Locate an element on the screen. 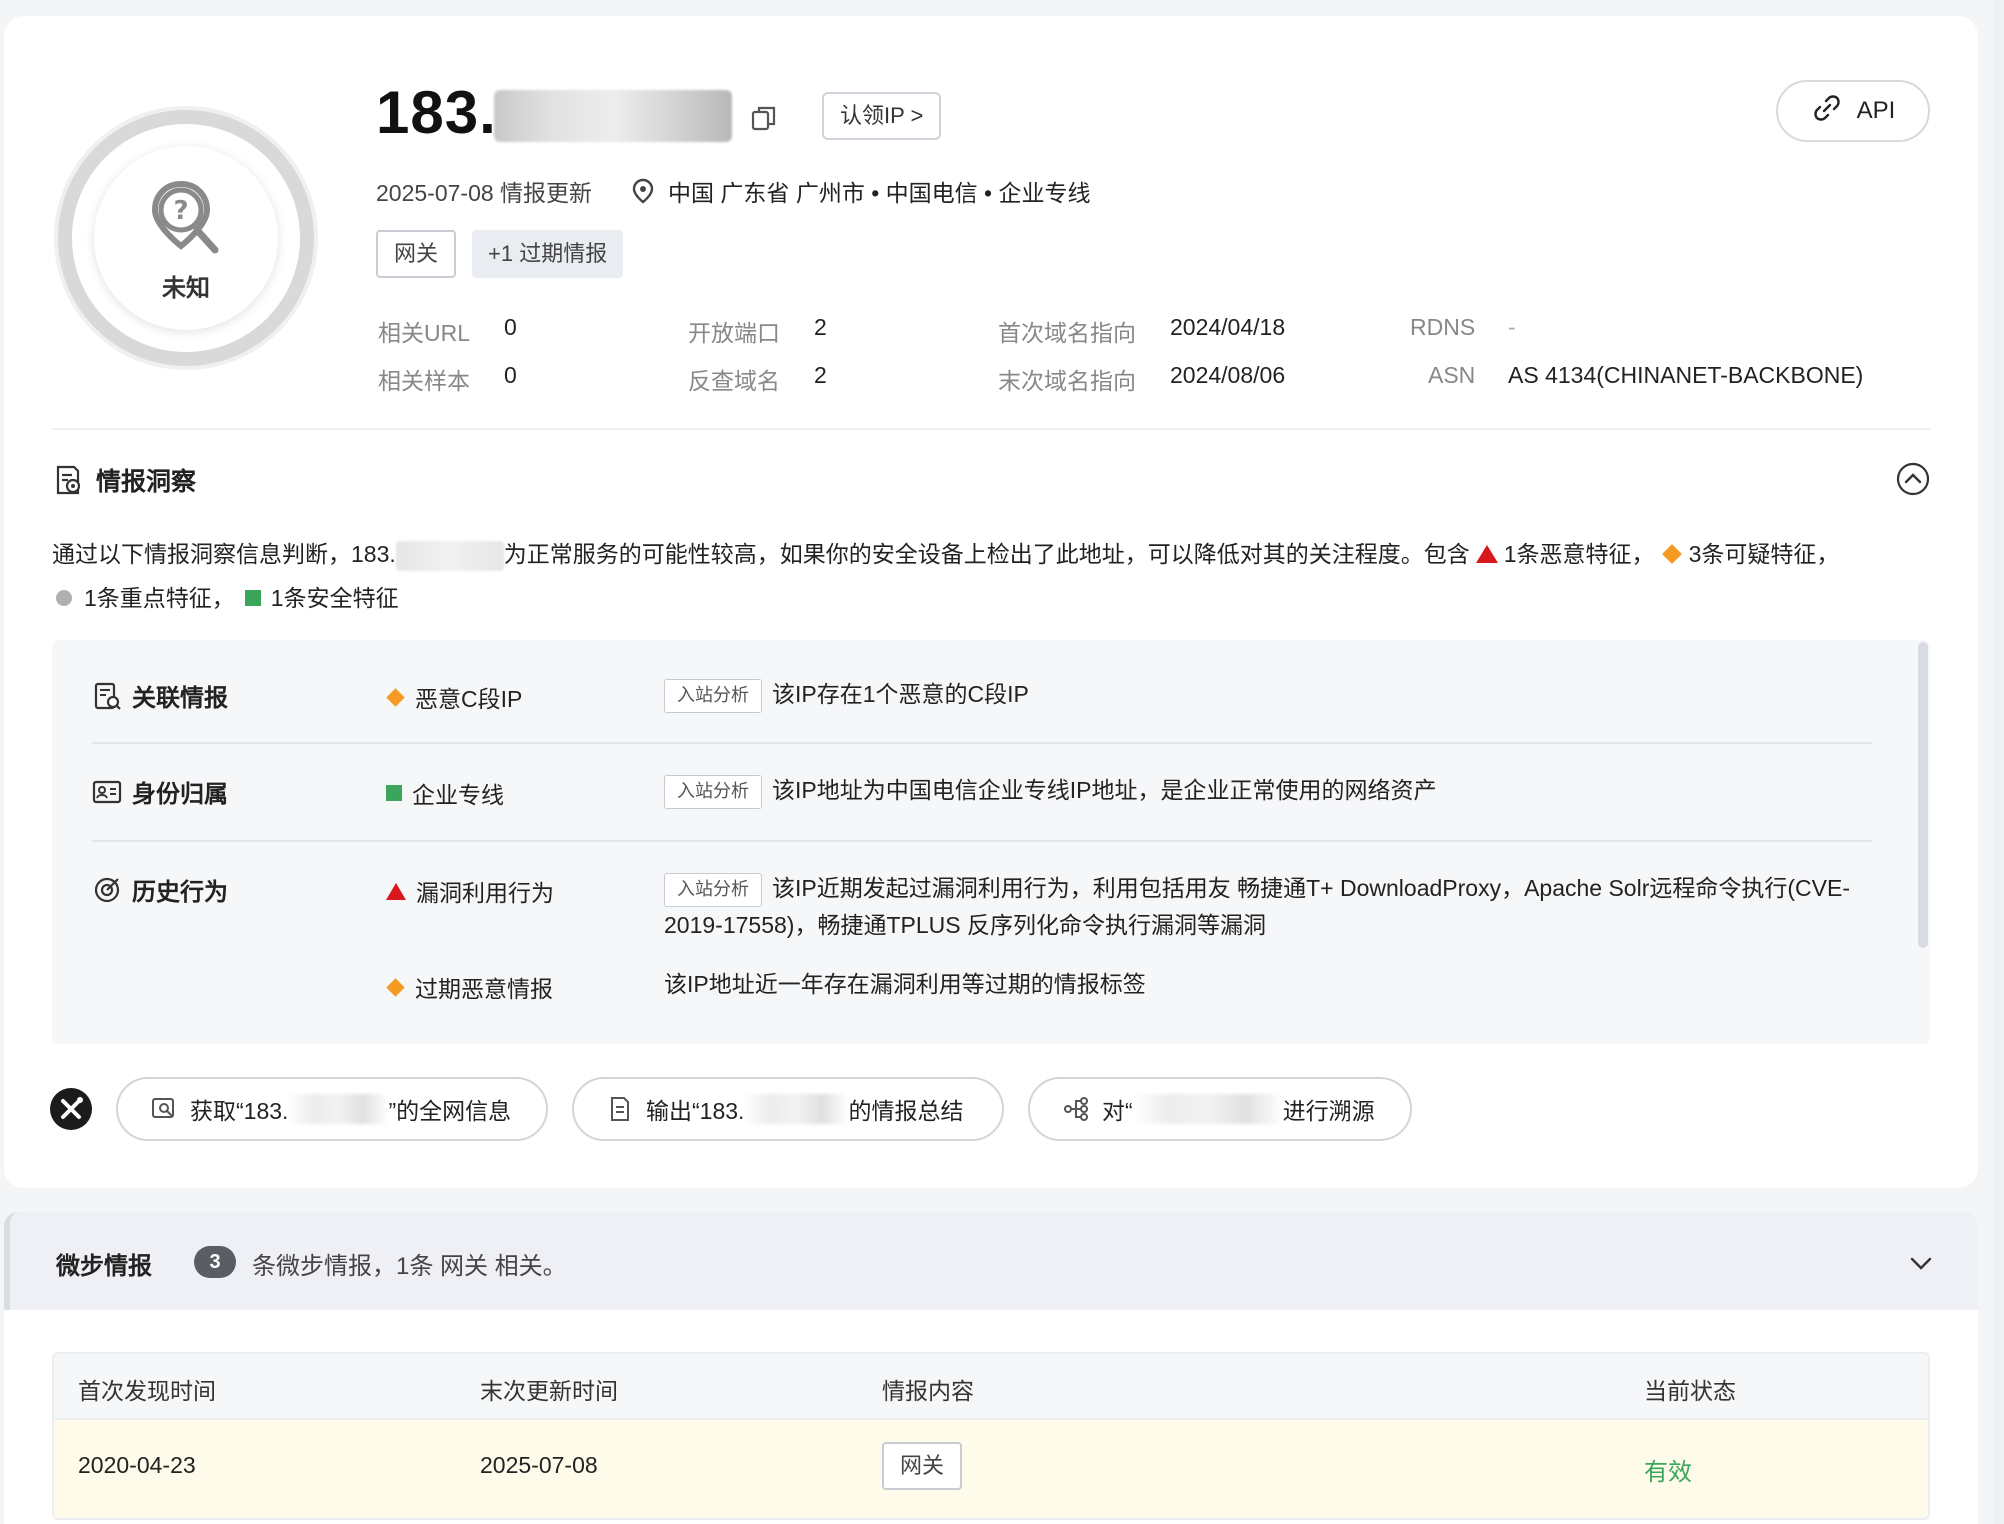 The image size is (2004, 1524). stat-label-related-url: 相关URL is located at coordinates (424, 333).